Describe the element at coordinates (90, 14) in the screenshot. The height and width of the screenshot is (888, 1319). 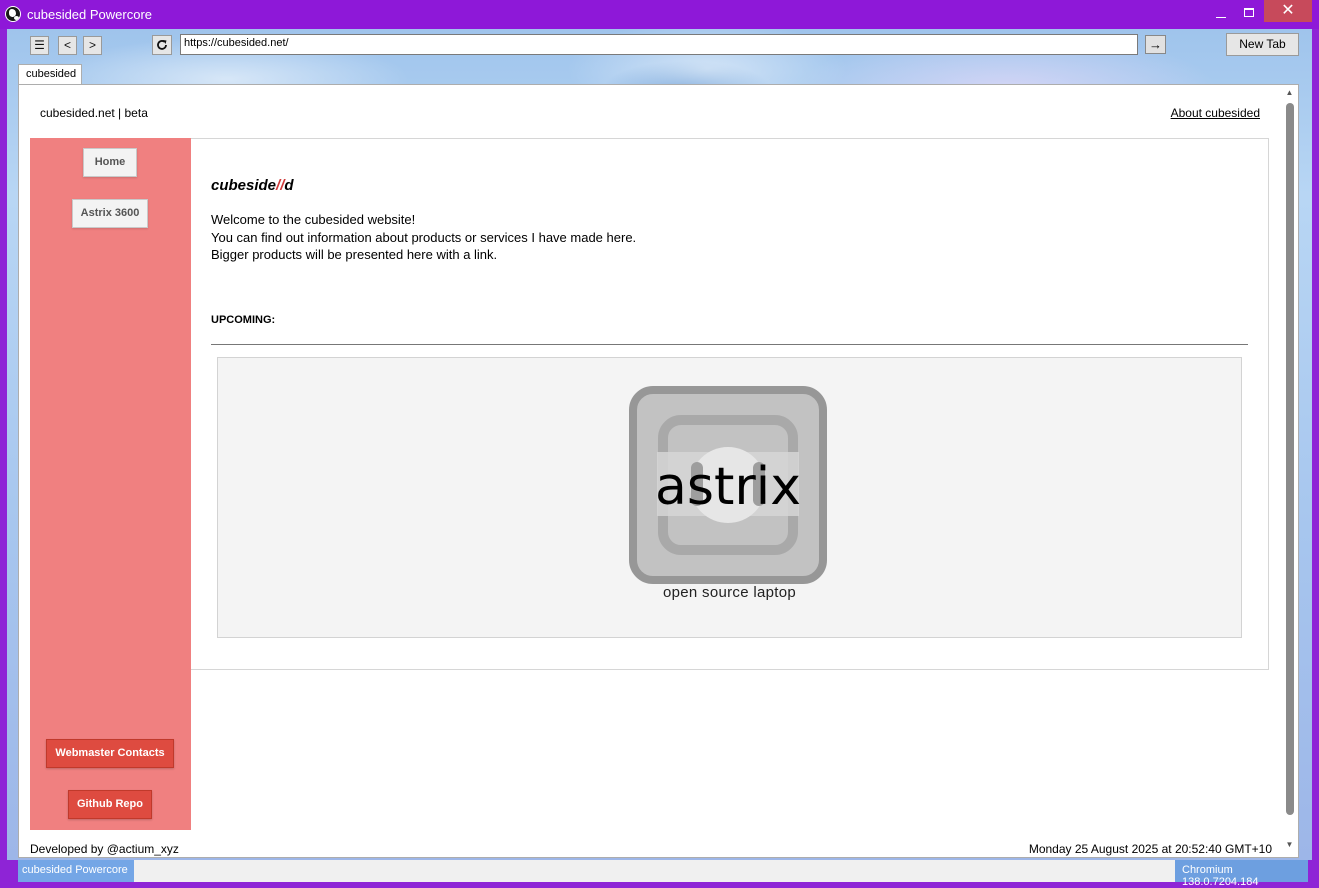
I see `window-title: cubesided Powercore` at that location.